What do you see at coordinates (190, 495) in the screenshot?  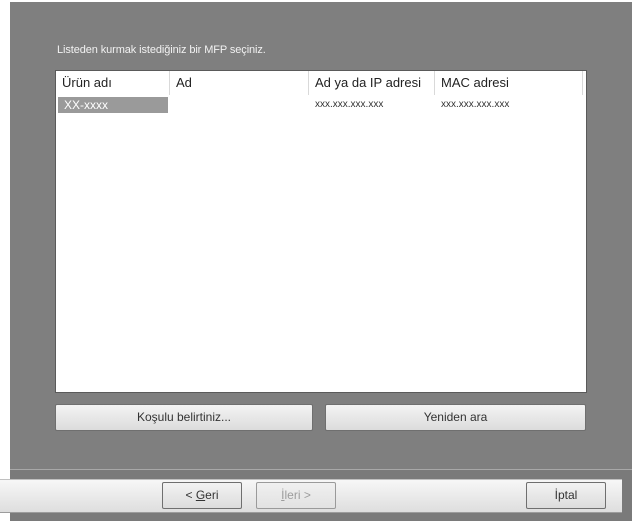 I see `back-arrow: <` at bounding box center [190, 495].